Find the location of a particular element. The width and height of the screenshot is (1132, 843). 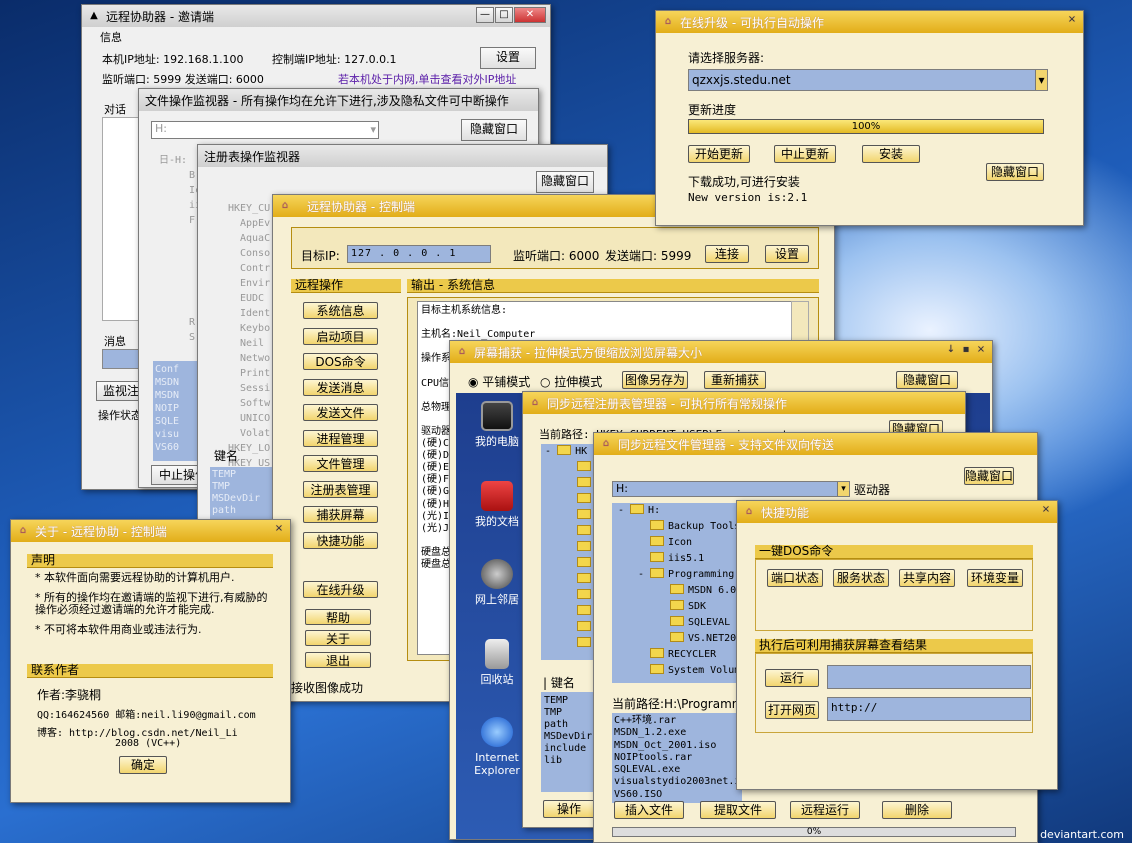

quick-button: 快捷功能 is located at coordinates (340, 540).